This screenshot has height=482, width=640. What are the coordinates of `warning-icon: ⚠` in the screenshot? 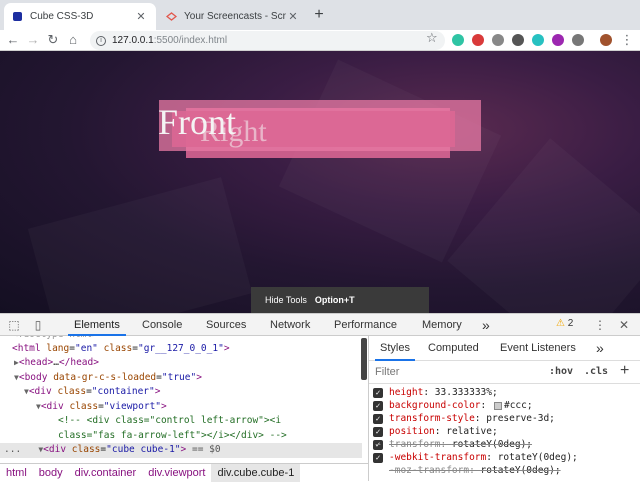 It's located at (560, 323).